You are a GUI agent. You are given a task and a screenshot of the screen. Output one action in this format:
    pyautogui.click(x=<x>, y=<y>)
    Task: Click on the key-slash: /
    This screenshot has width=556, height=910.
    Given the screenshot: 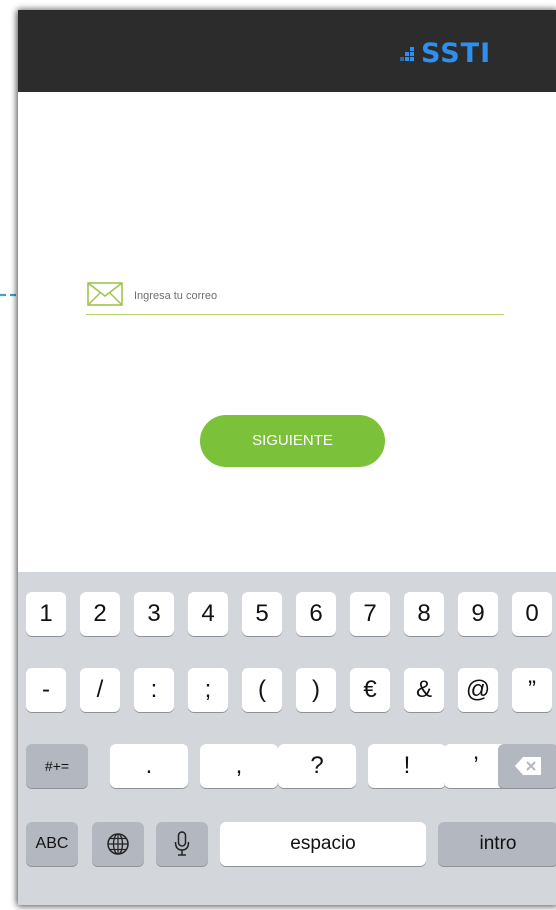 What is the action you would take?
    pyautogui.click(x=100, y=690)
    